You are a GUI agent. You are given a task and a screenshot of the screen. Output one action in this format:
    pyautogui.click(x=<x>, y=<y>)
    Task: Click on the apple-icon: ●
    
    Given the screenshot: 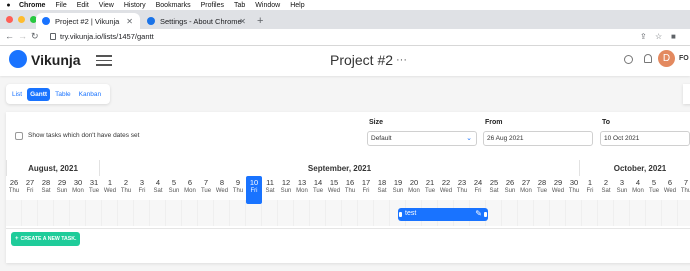 What is the action you would take?
    pyautogui.click(x=8, y=5)
    